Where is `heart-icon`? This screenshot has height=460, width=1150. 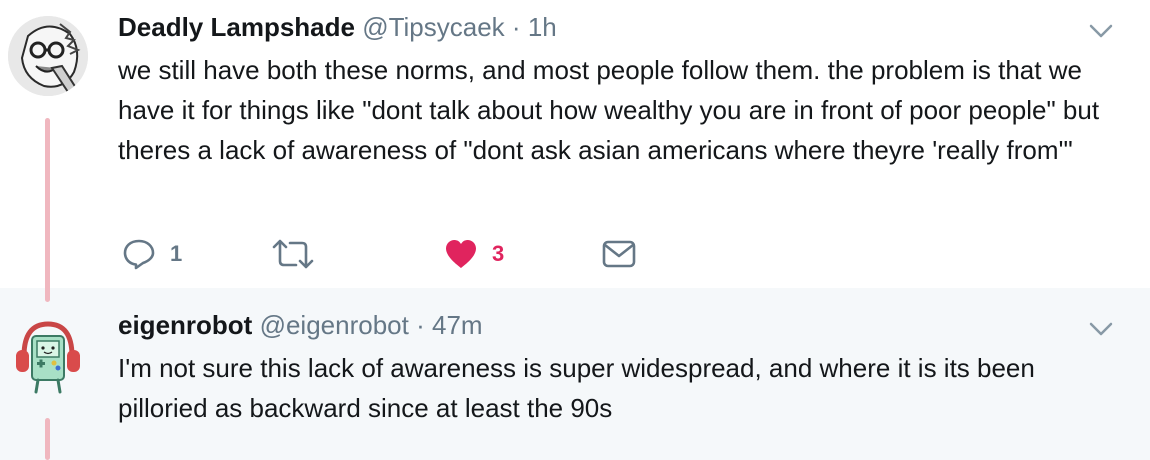 heart-icon is located at coordinates (461, 254).